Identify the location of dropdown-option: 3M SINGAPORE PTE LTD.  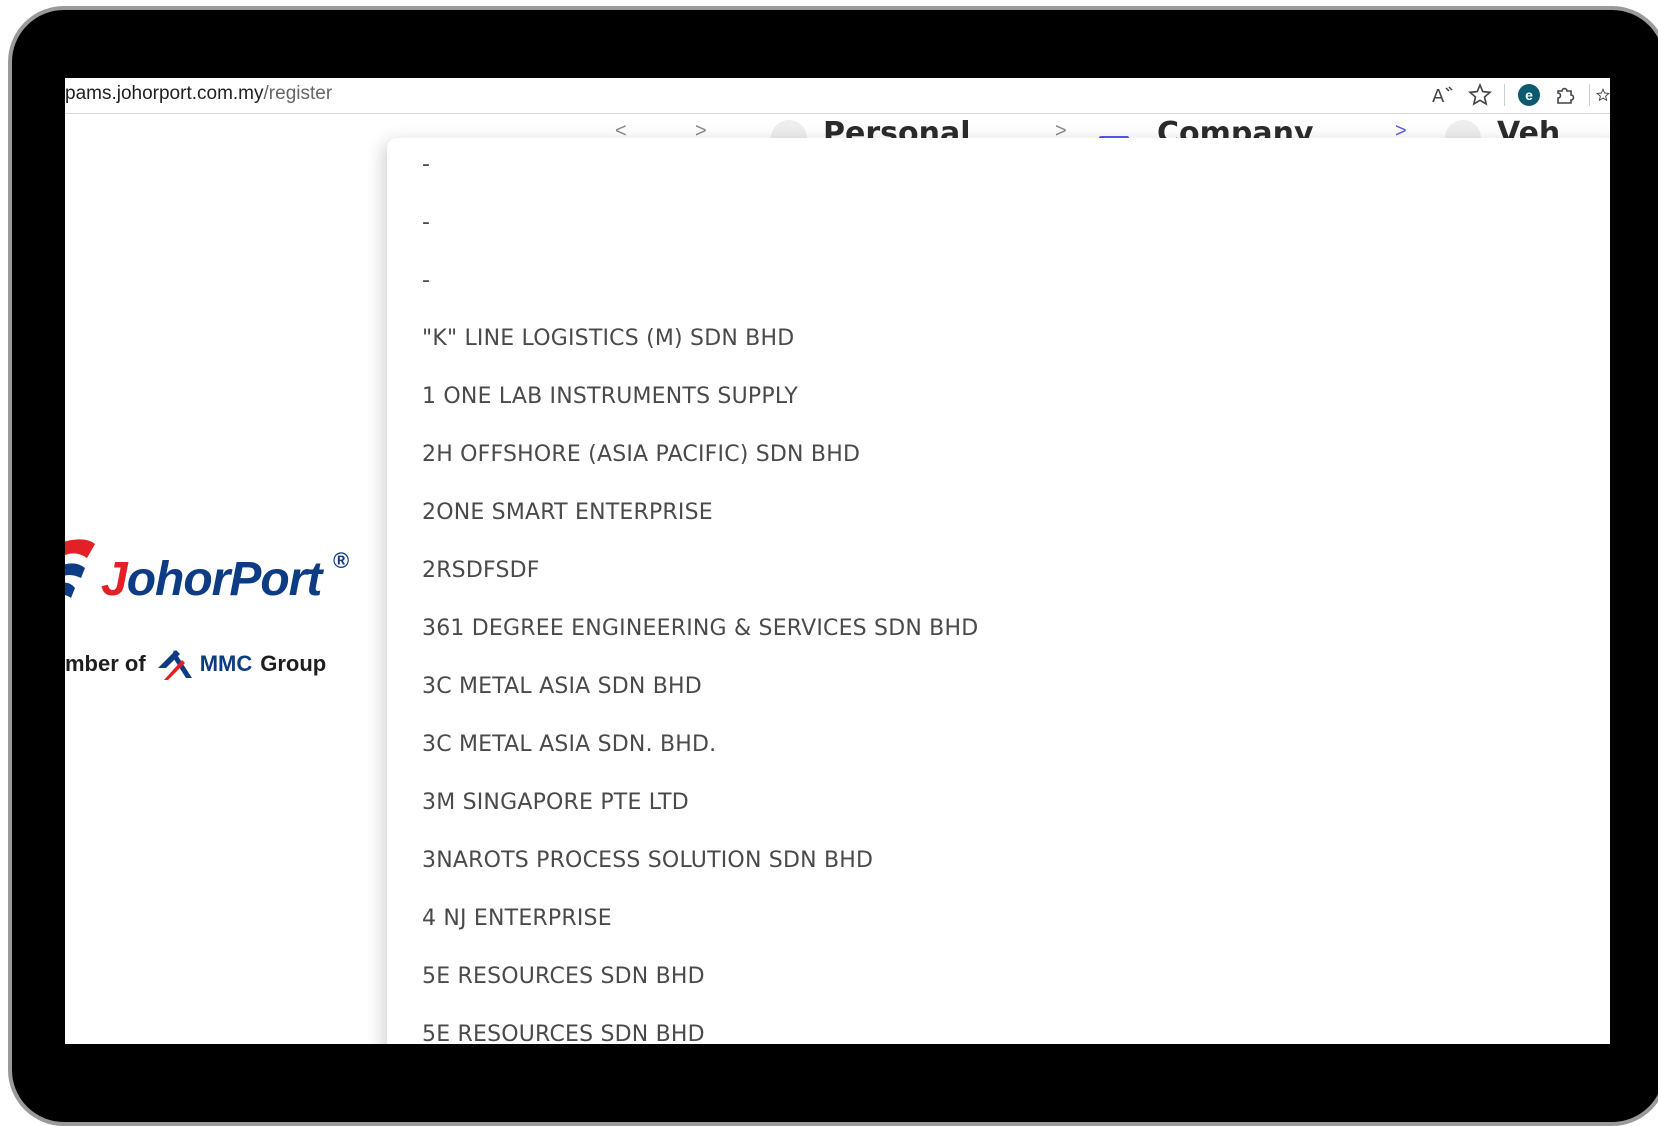
(998, 803).